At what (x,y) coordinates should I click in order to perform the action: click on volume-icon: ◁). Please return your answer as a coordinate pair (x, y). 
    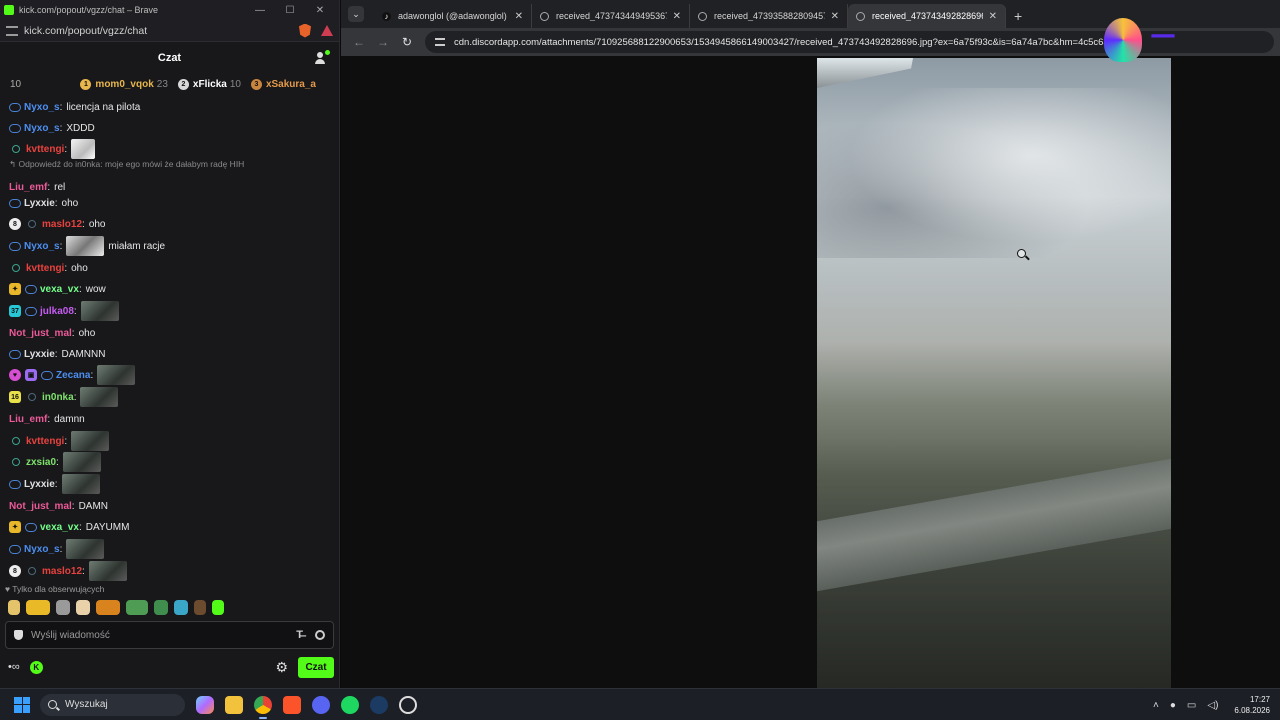
    Looking at the image, I should click on (1212, 705).